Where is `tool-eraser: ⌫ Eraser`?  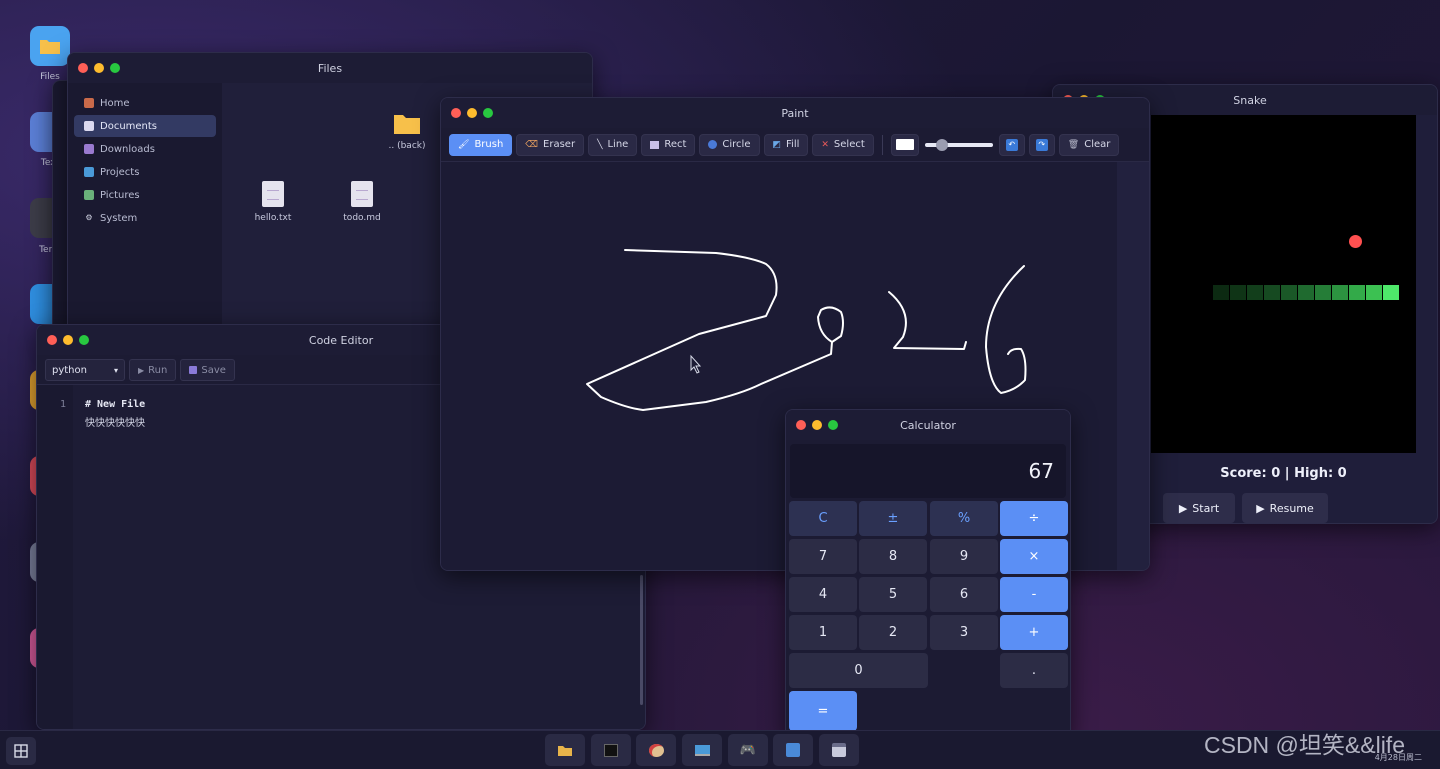 tool-eraser: ⌫ Eraser is located at coordinates (550, 144).